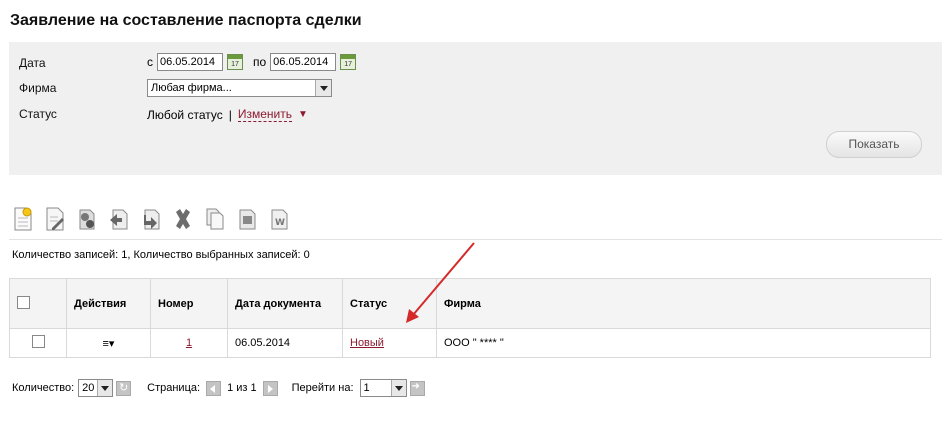  I want to click on annotation-arrow-icon, so click(440, 282).